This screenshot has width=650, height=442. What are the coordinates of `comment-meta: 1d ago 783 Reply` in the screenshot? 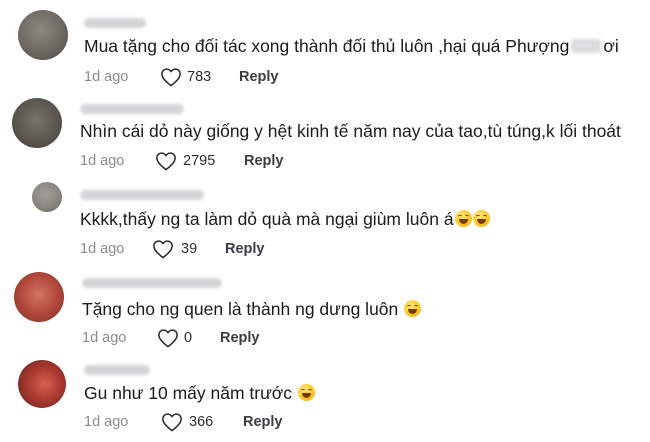 It's located at (325, 78).